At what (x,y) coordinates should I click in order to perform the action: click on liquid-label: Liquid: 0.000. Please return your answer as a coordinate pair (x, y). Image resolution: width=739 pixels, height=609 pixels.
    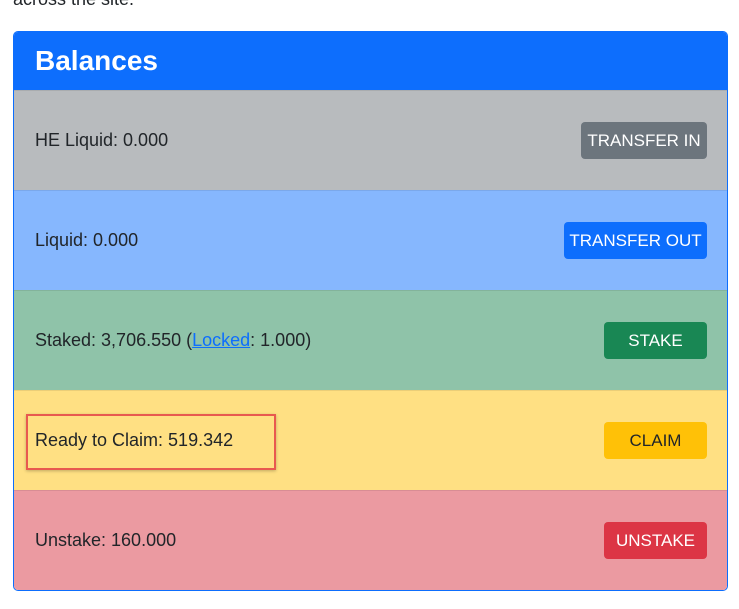
    Looking at the image, I should click on (87, 240).